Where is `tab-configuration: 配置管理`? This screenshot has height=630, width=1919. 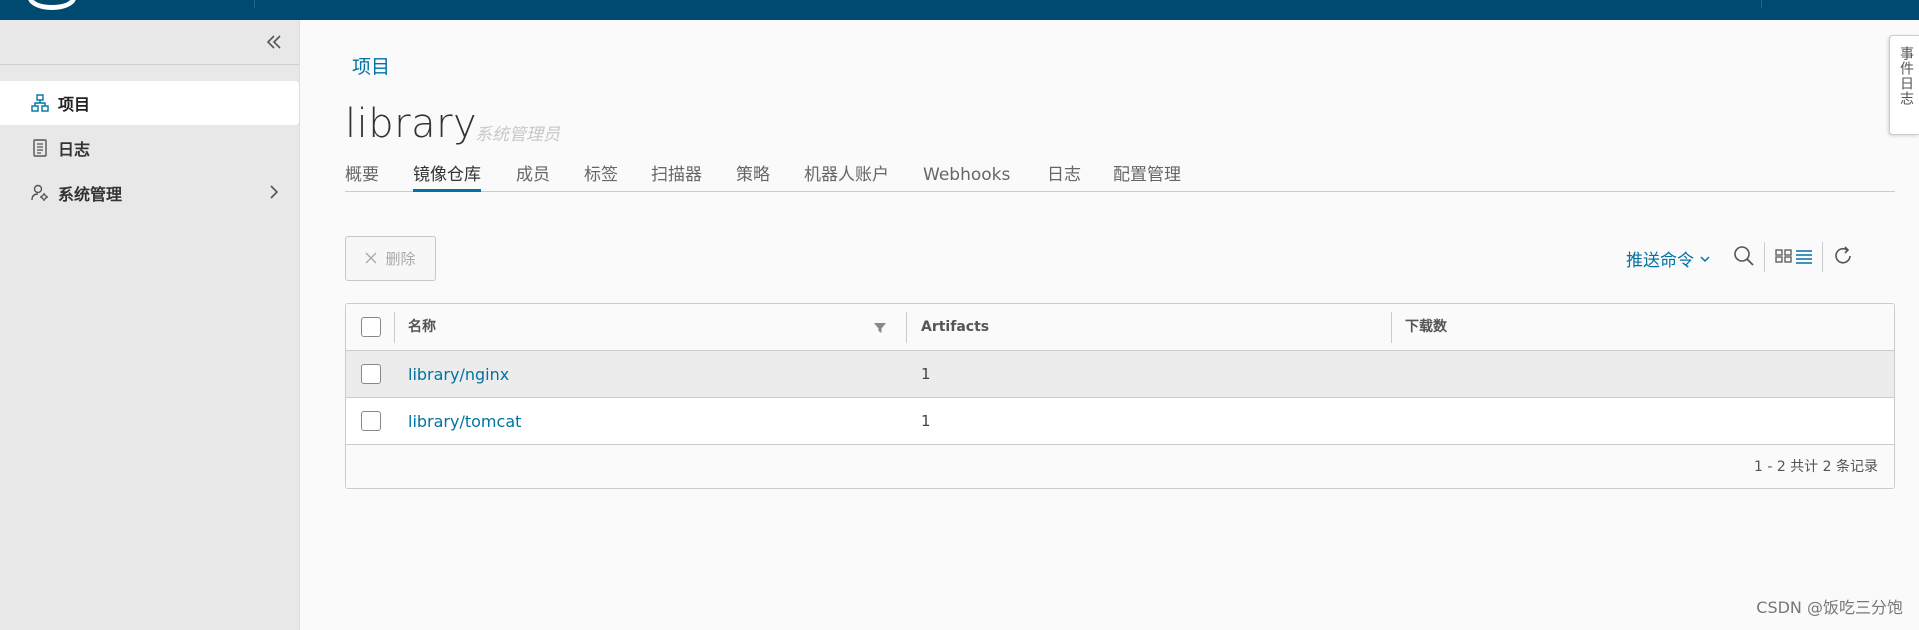 tab-configuration: 配置管理 is located at coordinates (1147, 175).